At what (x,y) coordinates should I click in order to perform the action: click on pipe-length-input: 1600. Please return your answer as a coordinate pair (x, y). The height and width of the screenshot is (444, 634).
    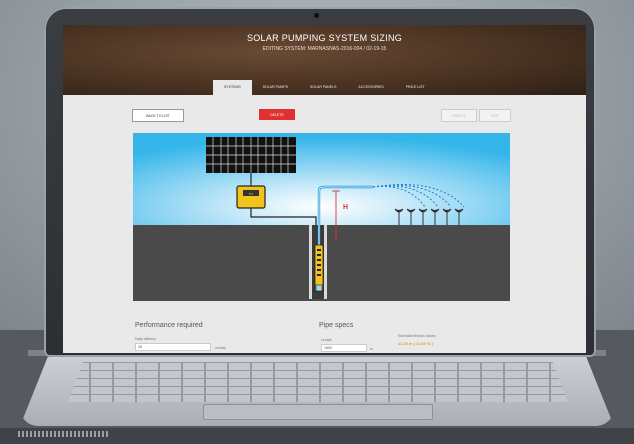
    Looking at the image, I should click on (344, 348).